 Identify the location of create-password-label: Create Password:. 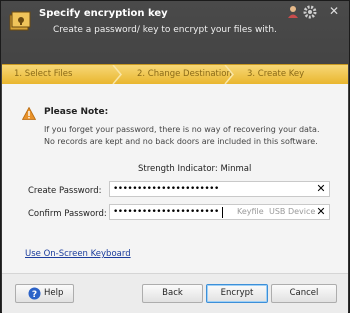
(65, 191).